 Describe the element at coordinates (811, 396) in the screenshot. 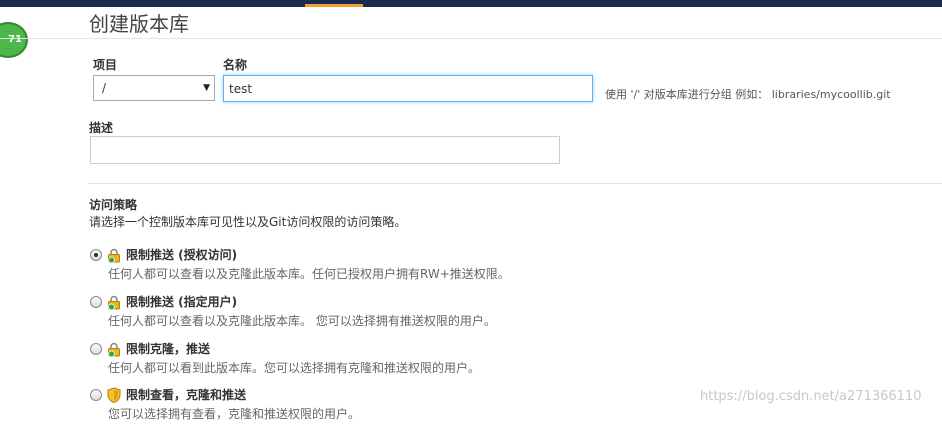

I see `watermark: https://blog.csdn.net/a271366110` at that location.